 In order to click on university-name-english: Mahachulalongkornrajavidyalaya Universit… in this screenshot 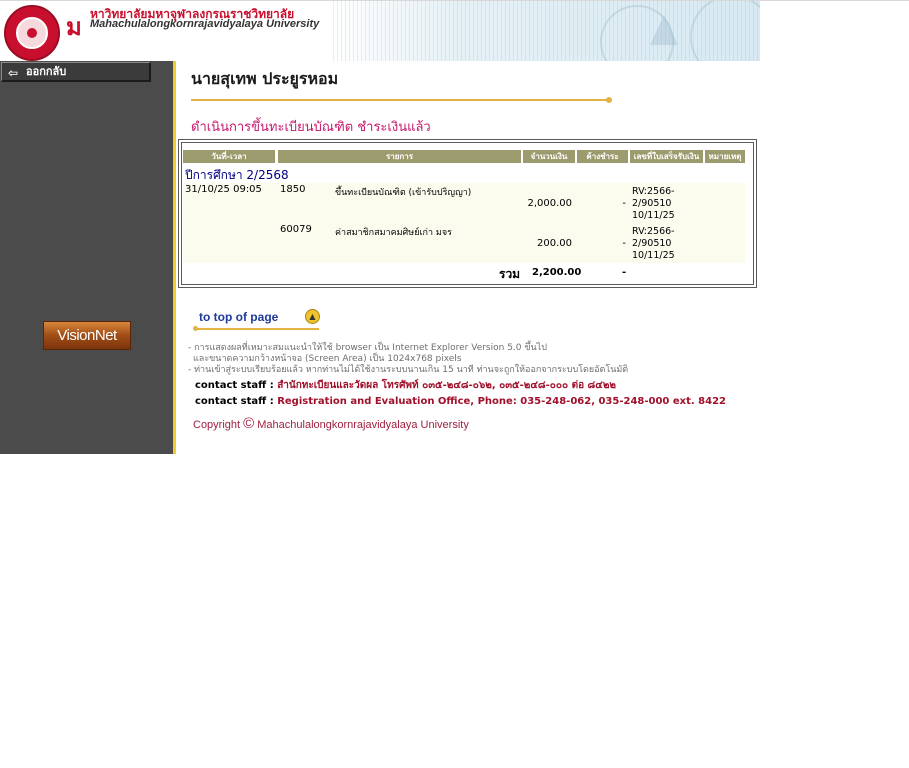, I will do `click(205, 24)`.